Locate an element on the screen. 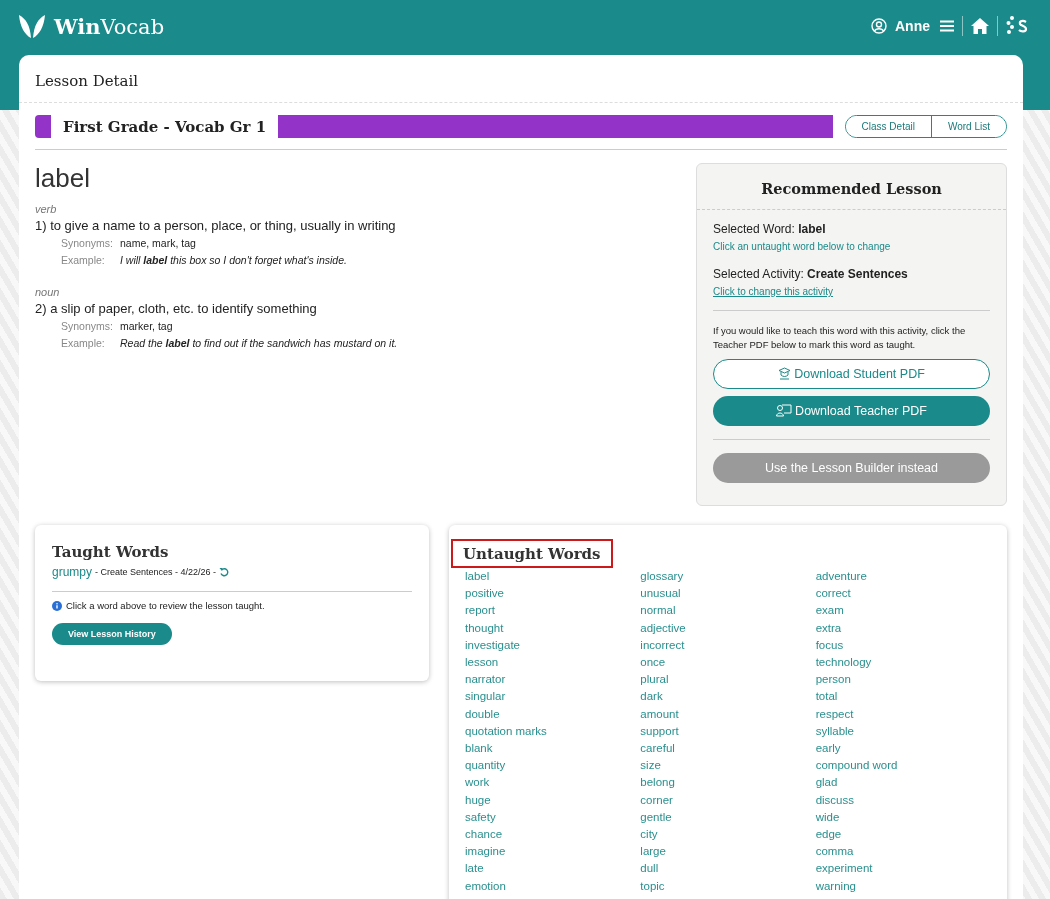  card-title: Untaught Words is located at coordinates (532, 553).